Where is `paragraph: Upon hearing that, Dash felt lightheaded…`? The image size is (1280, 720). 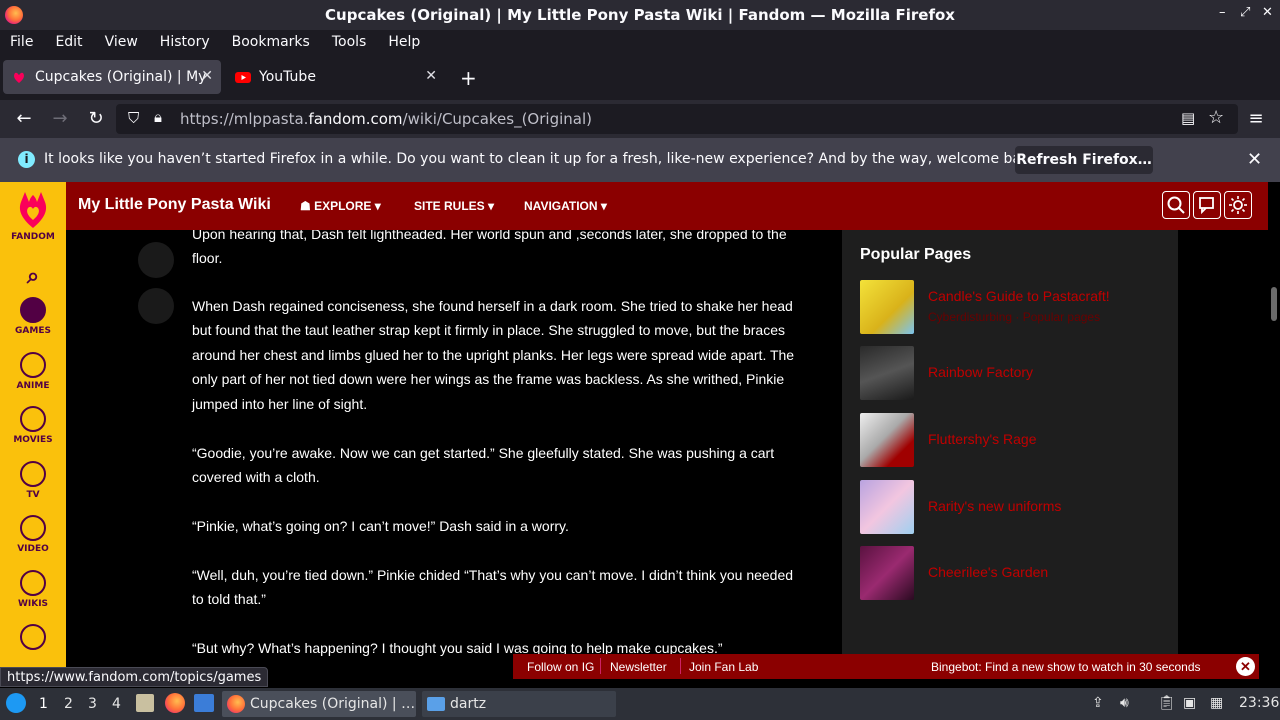 paragraph: Upon hearing that, Dash felt lightheaded… is located at coordinates (489, 248).